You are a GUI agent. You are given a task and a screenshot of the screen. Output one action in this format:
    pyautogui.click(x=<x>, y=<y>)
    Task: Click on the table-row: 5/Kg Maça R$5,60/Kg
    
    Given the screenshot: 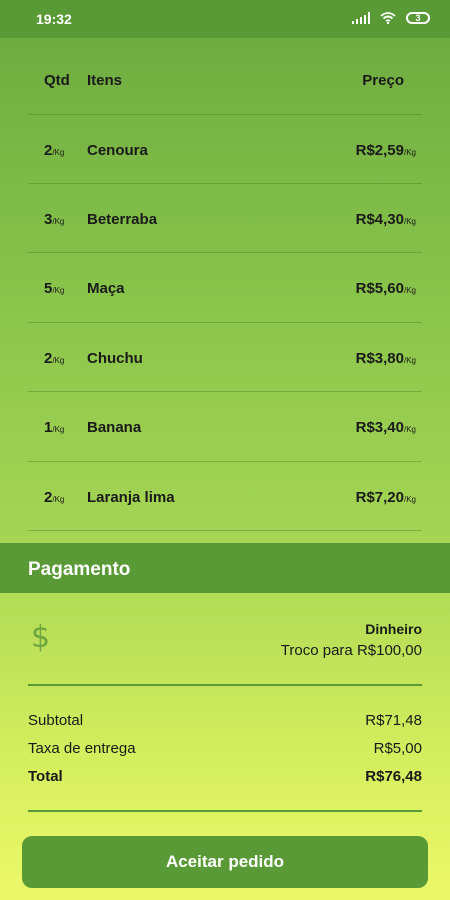 What is the action you would take?
    pyautogui.click(x=225, y=287)
    